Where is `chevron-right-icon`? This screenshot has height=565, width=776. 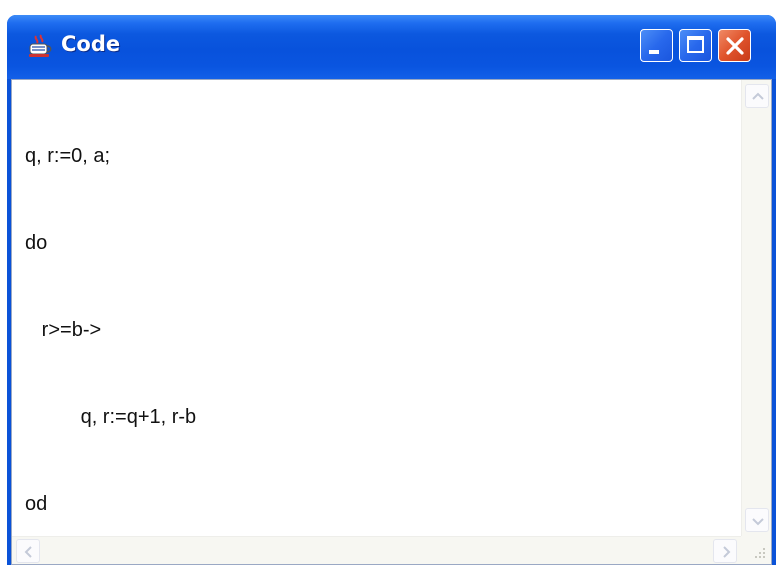 chevron-right-icon is located at coordinates (727, 552).